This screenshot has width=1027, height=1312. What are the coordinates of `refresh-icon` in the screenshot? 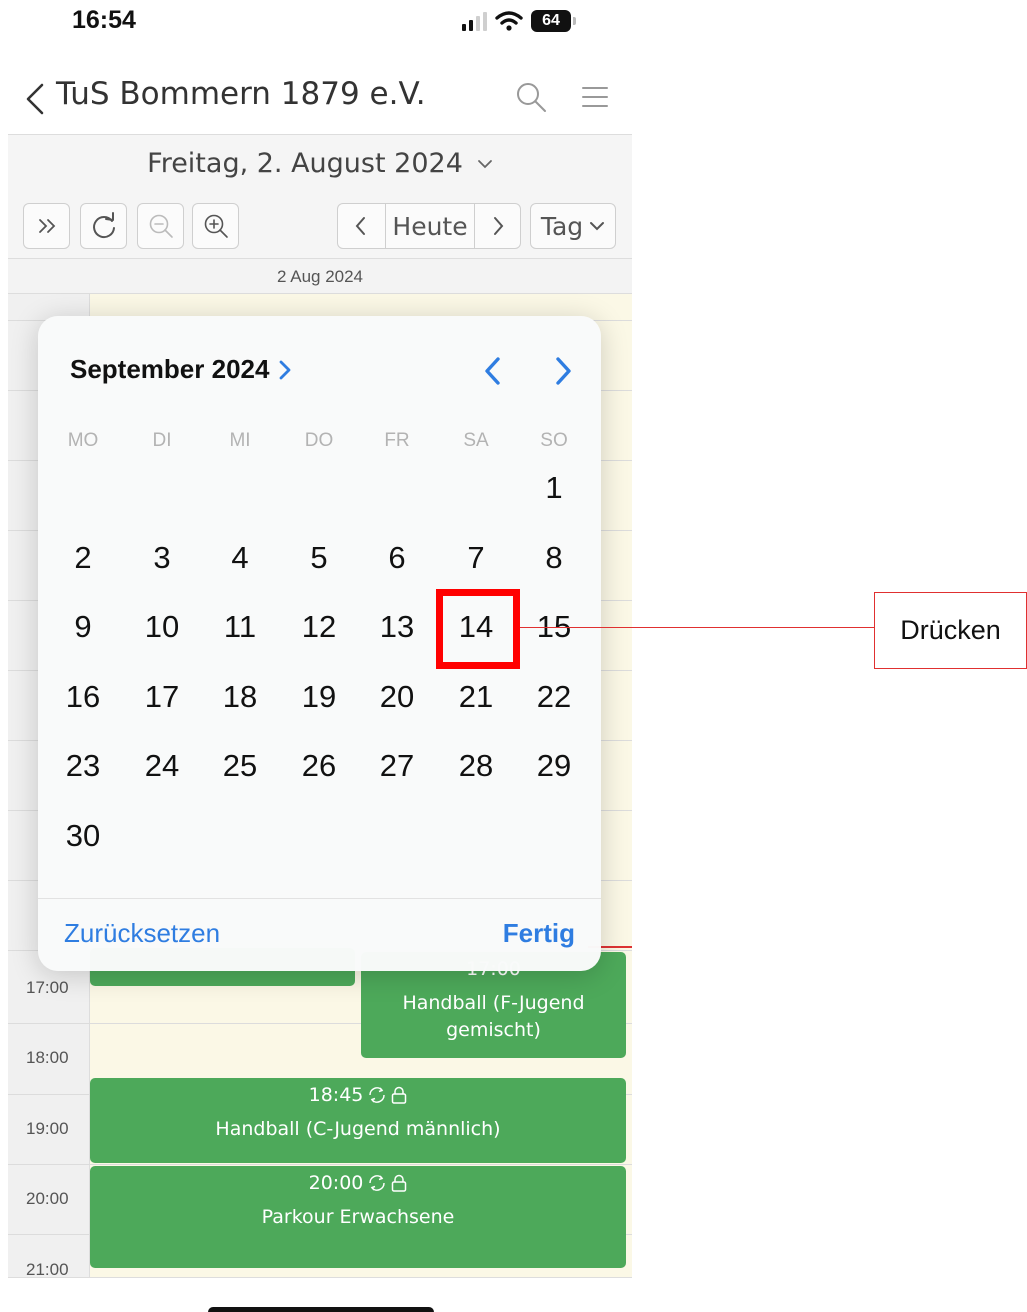 It's located at (103, 225).